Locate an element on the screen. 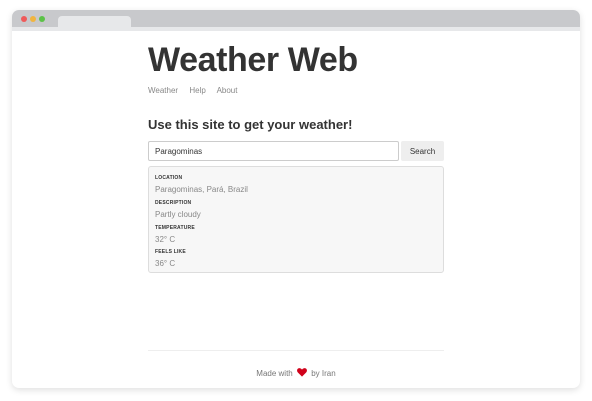 This screenshot has height=401, width=592. main-nav: Weather Help About is located at coordinates (197, 90).